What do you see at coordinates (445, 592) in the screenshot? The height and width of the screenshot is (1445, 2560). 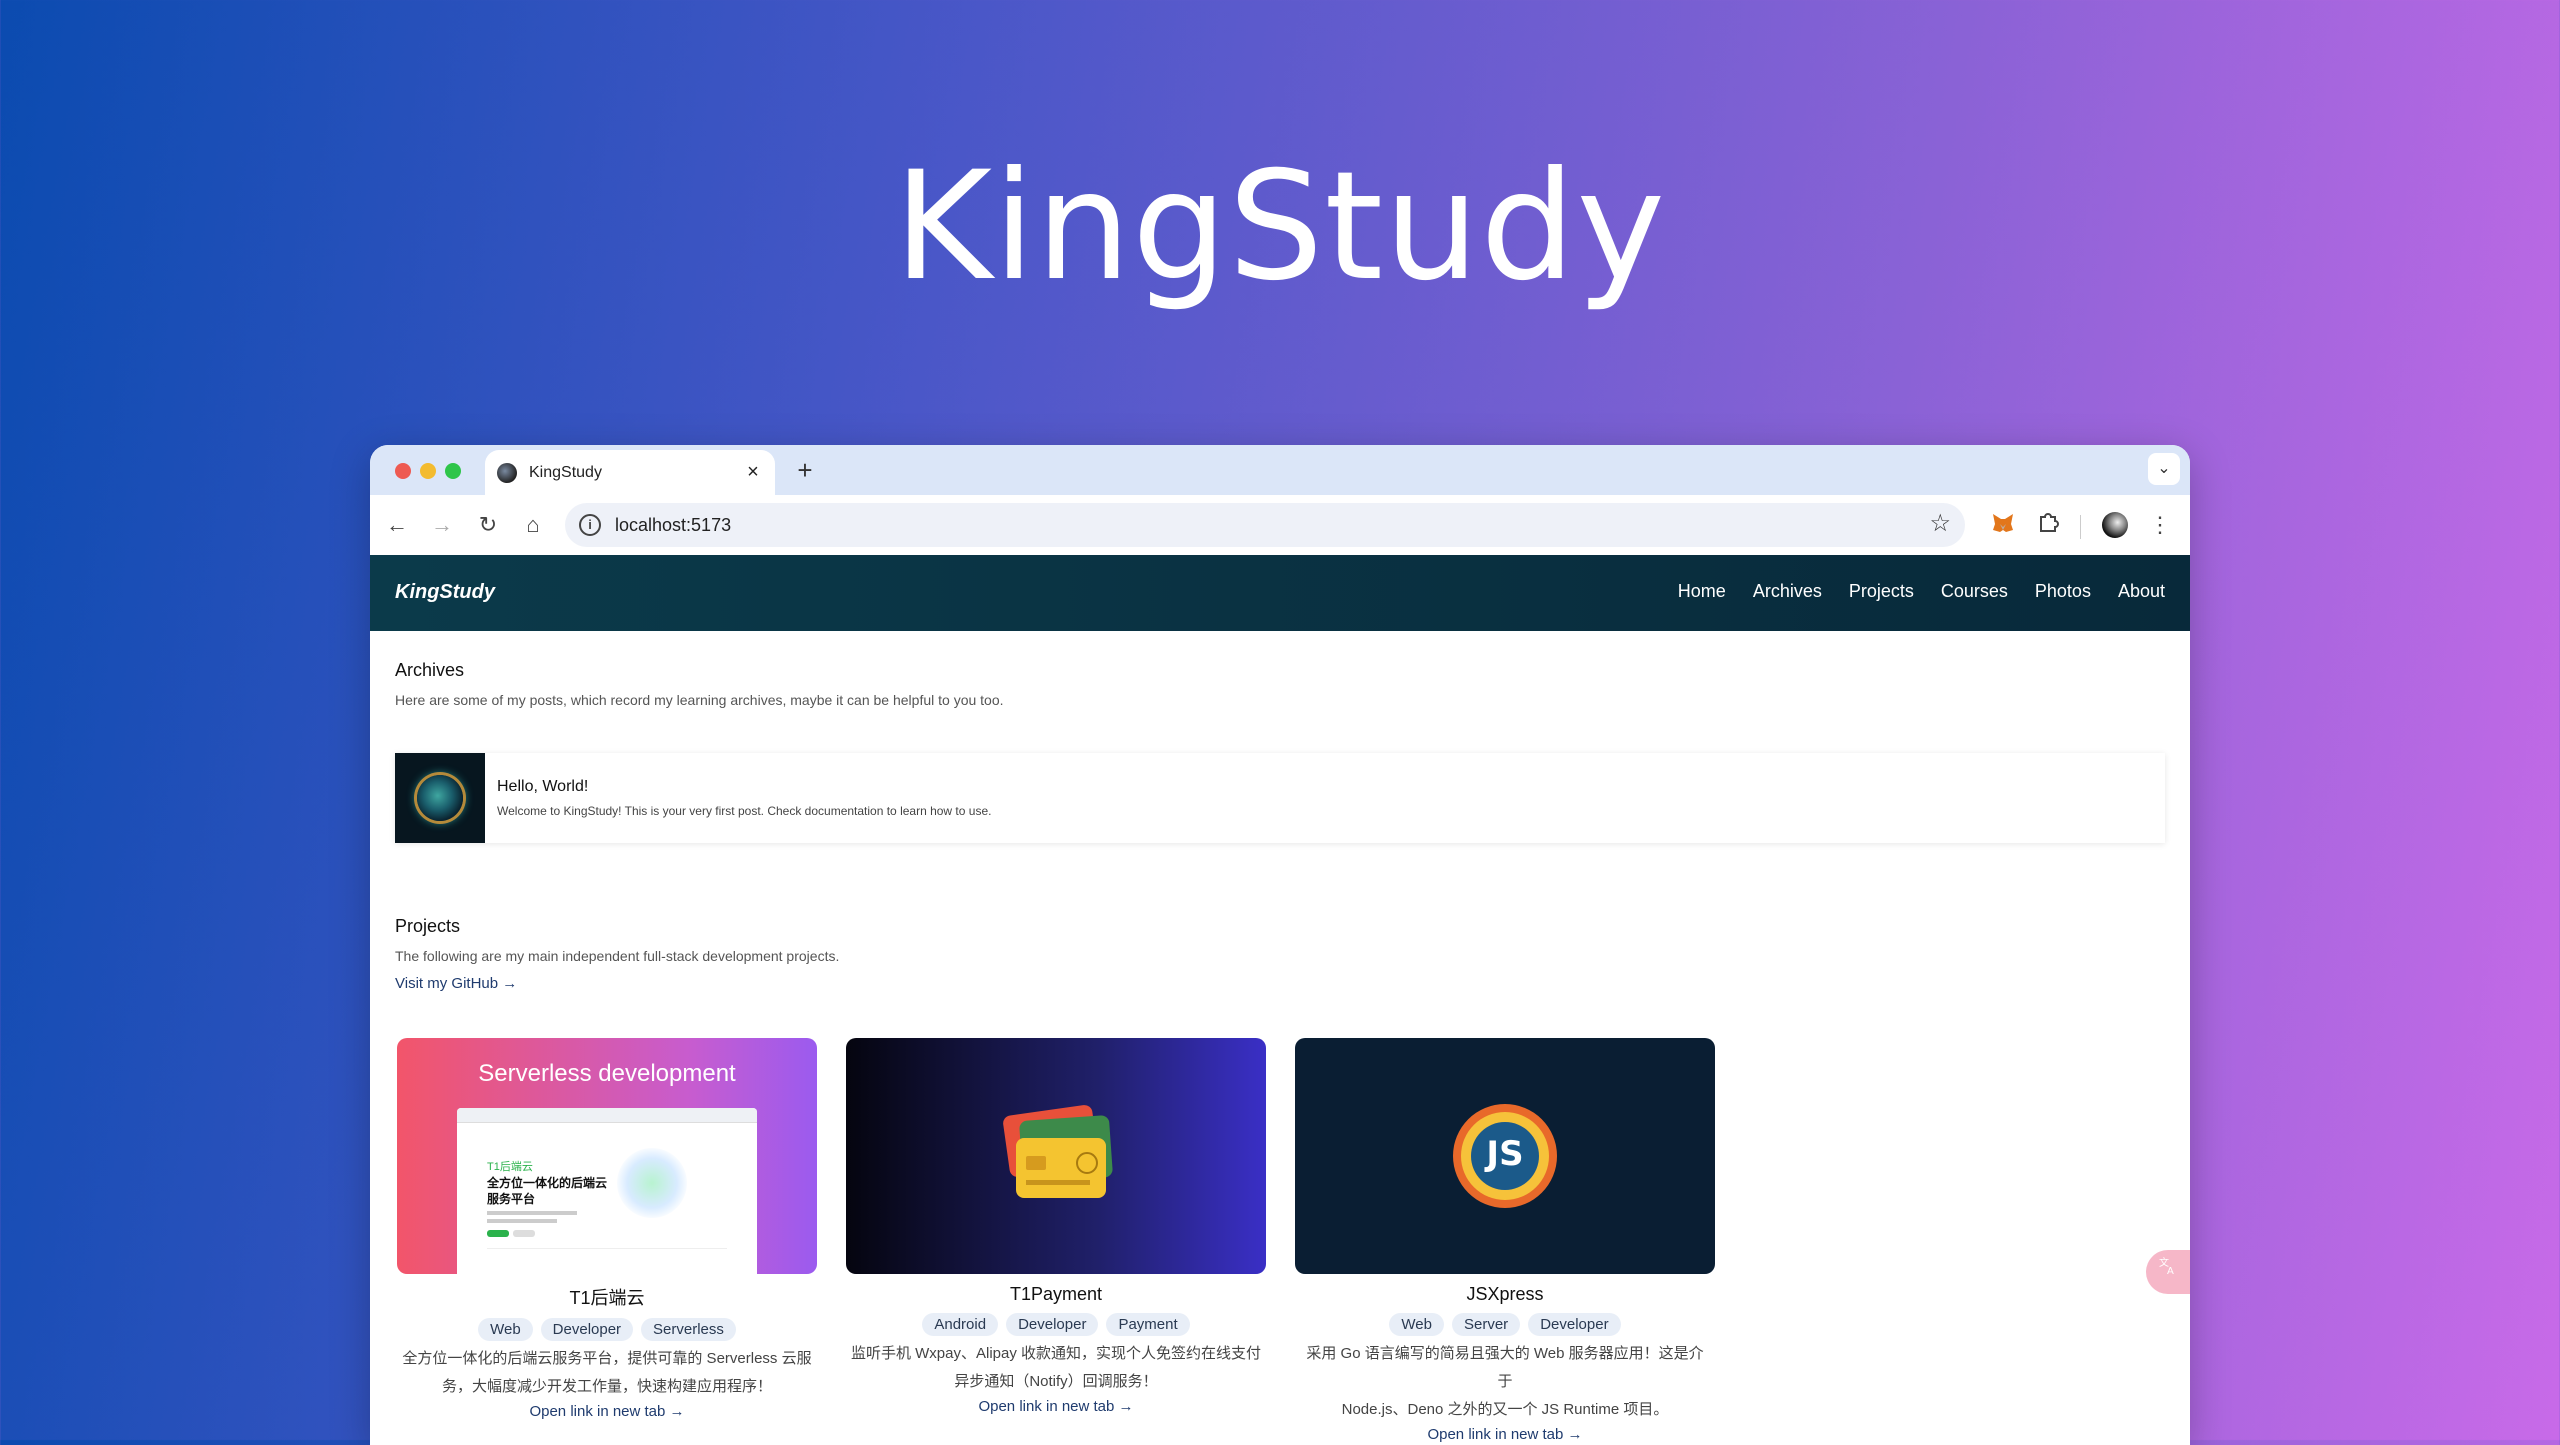 I see `site-brand: KingStudy` at bounding box center [445, 592].